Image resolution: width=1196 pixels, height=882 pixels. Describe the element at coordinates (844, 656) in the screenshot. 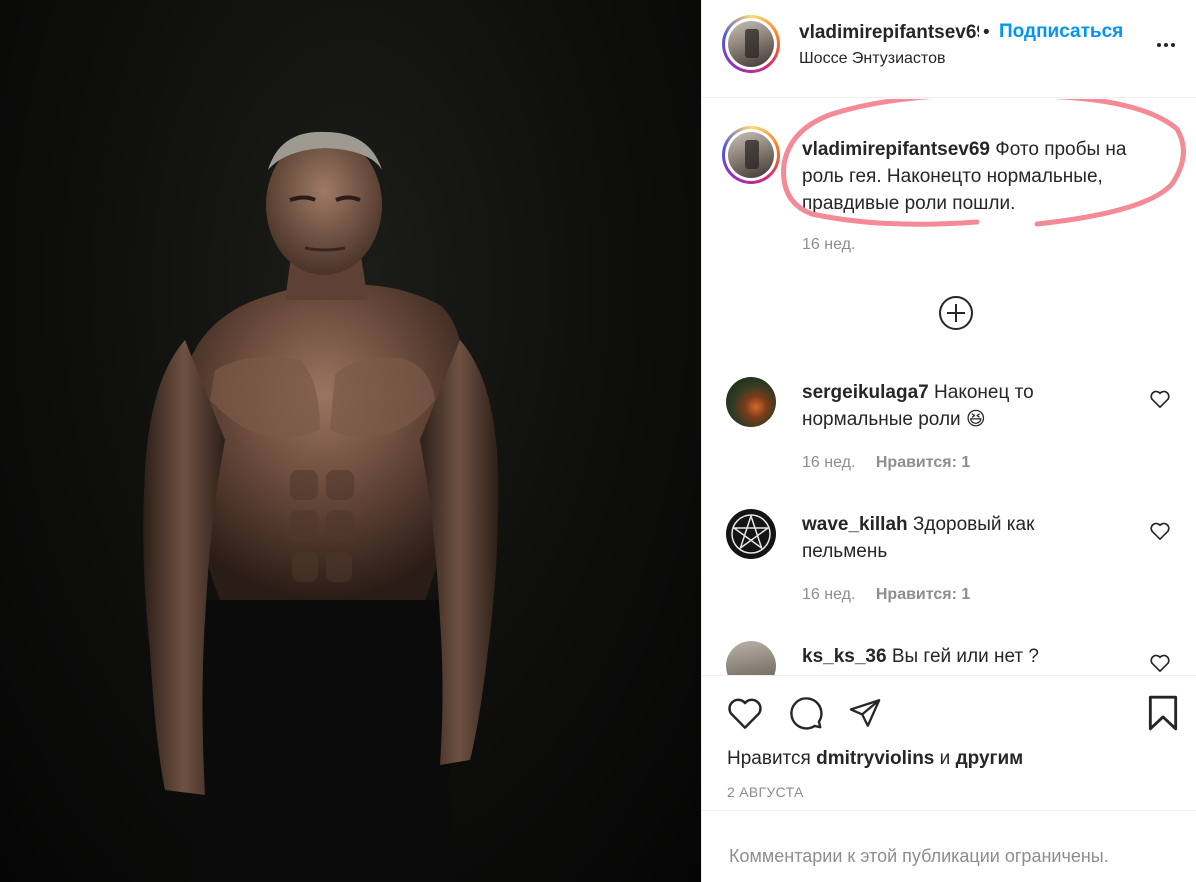

I see `commenter-username: ks_ks_36` at that location.